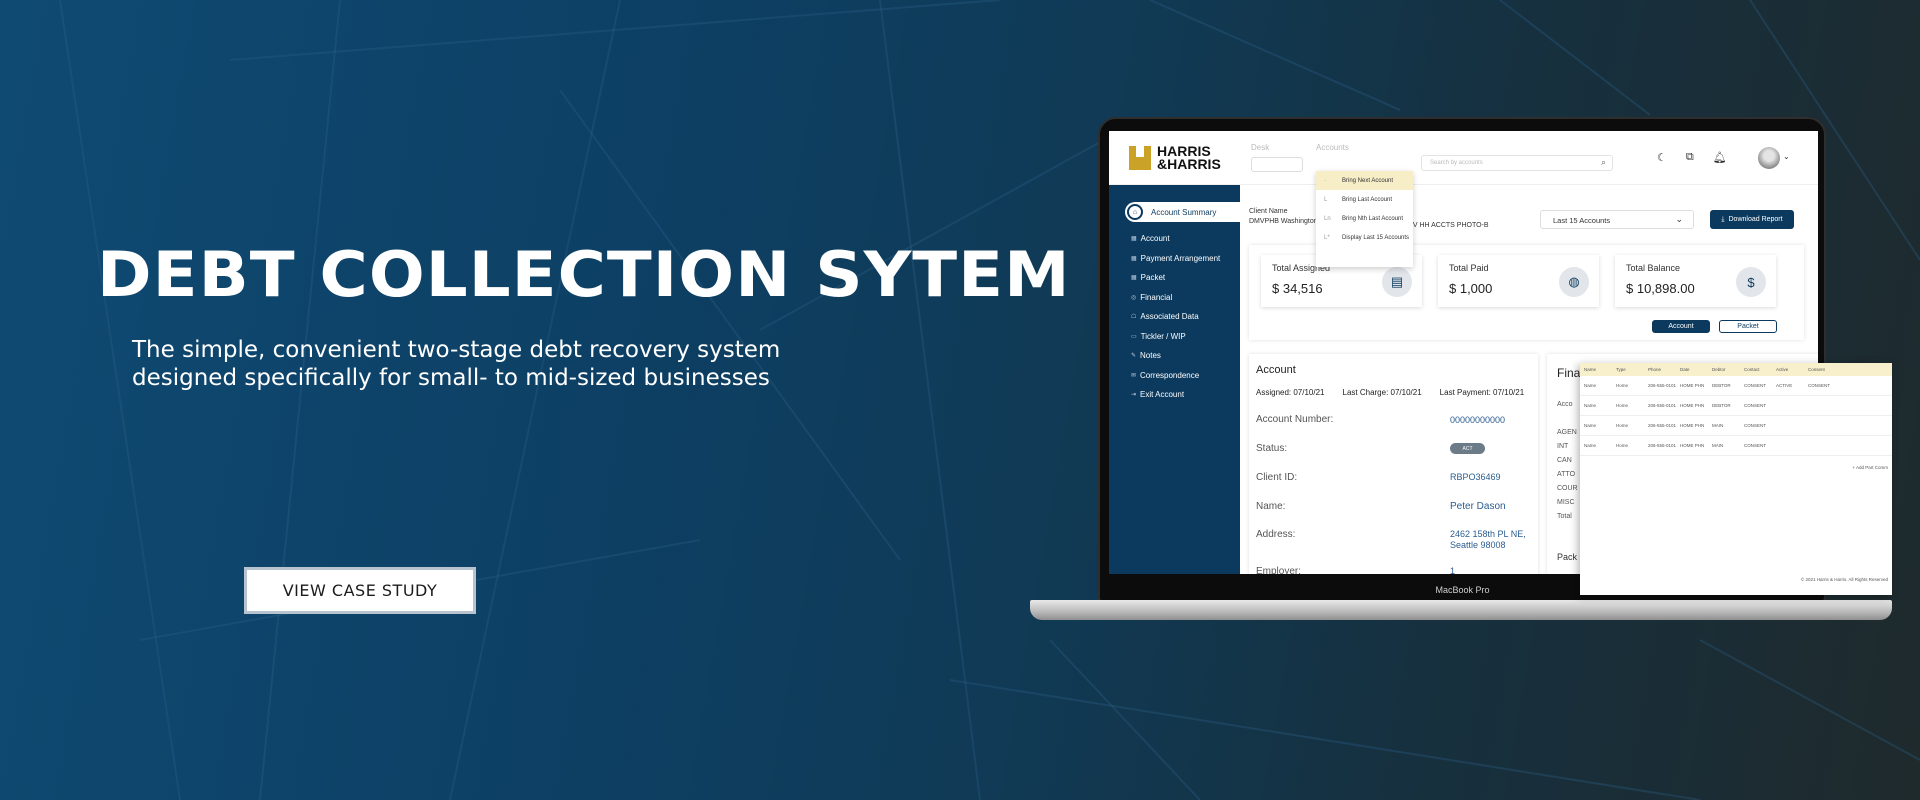  I want to click on dollar-icon: $, so click(1751, 282).